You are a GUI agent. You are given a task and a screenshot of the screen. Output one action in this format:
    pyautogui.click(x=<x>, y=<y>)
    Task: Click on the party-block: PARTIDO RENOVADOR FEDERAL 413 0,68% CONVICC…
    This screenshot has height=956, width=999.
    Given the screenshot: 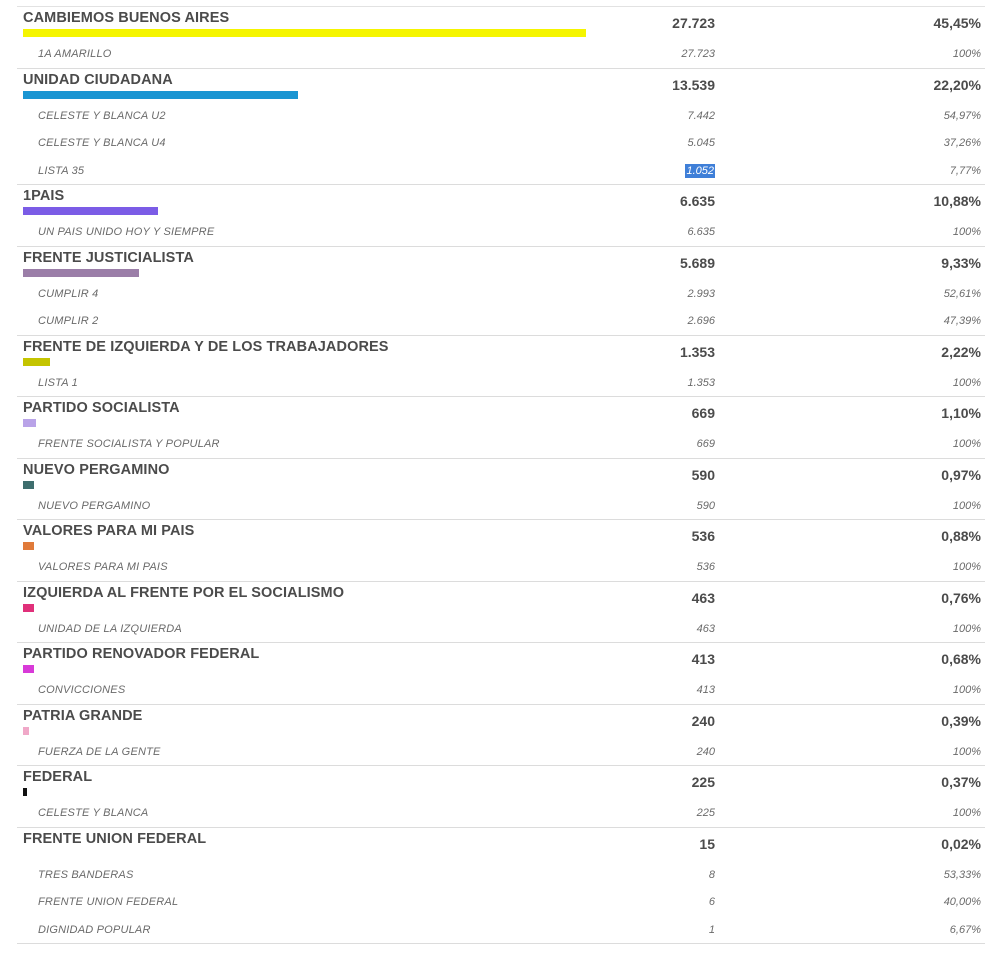 What is the action you would take?
    pyautogui.click(x=501, y=674)
    